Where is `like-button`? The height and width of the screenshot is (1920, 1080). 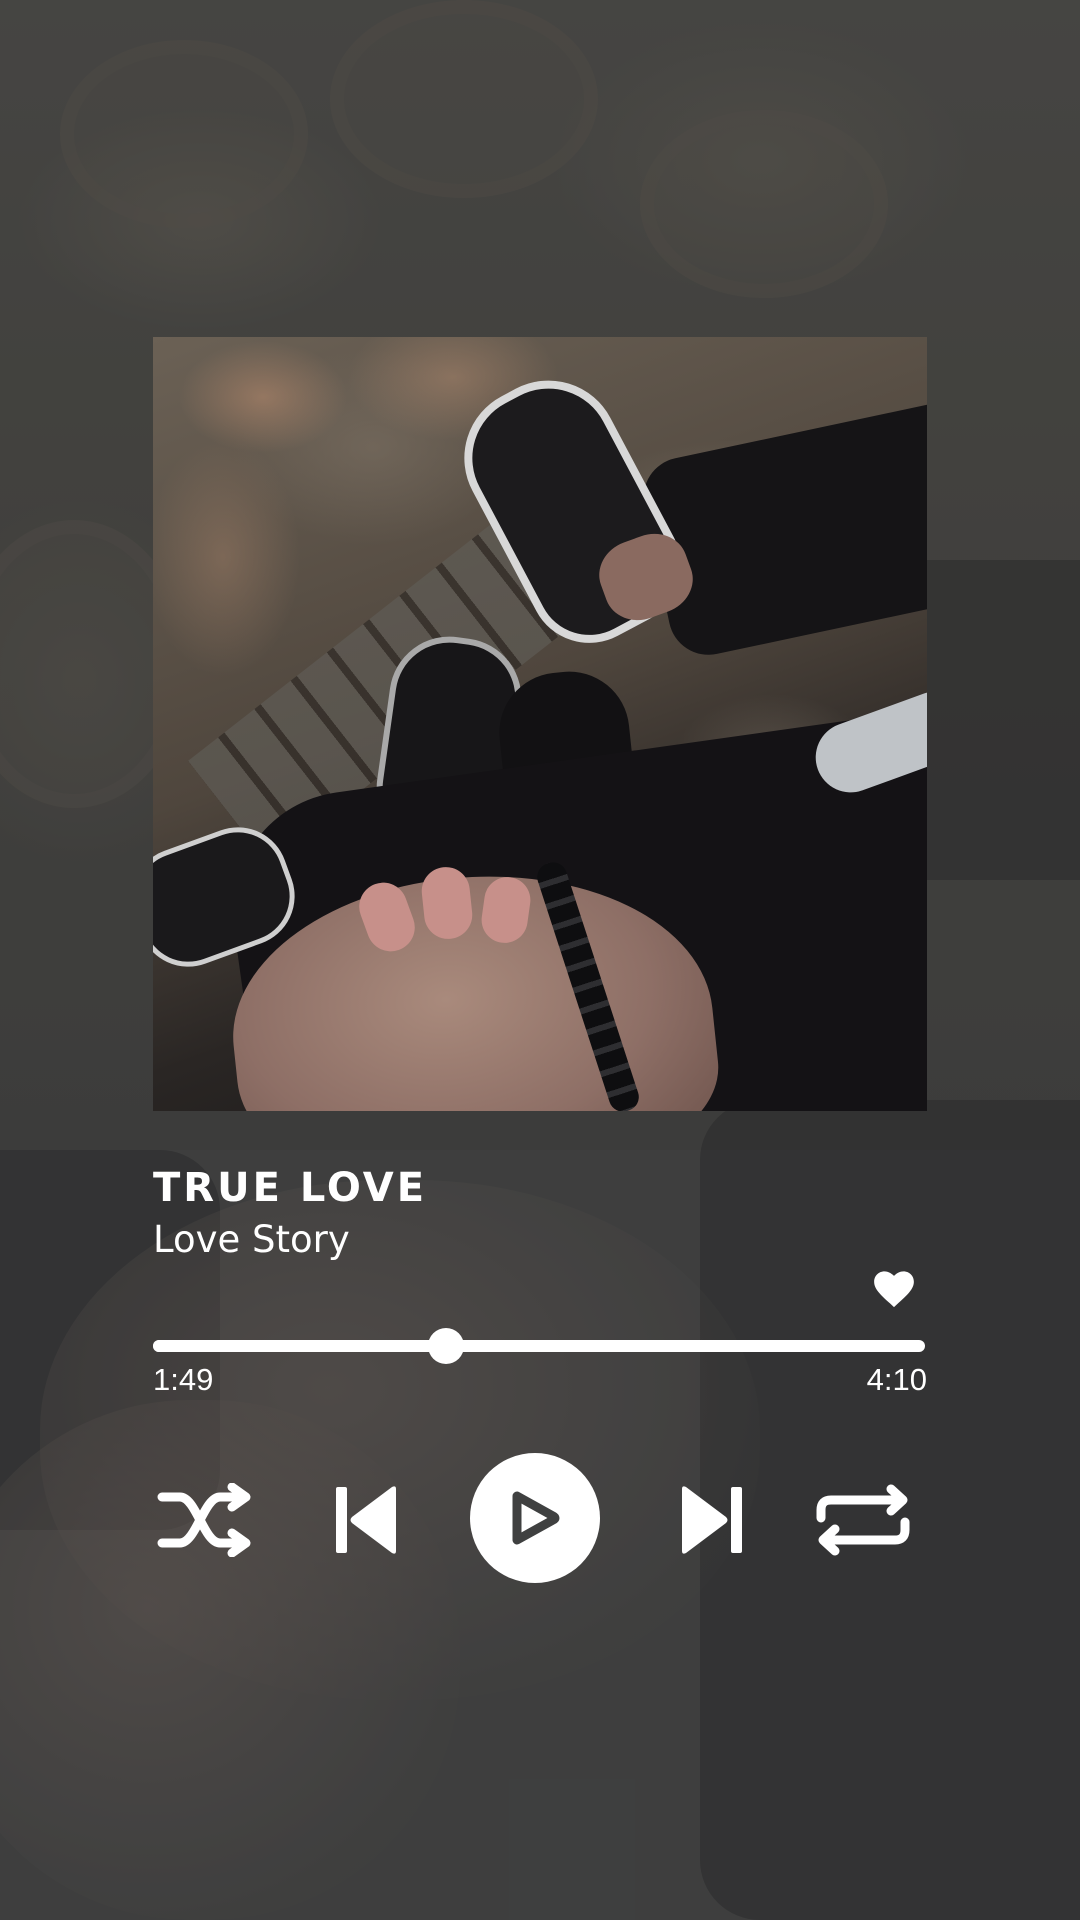
like-button is located at coordinates (894, 1289).